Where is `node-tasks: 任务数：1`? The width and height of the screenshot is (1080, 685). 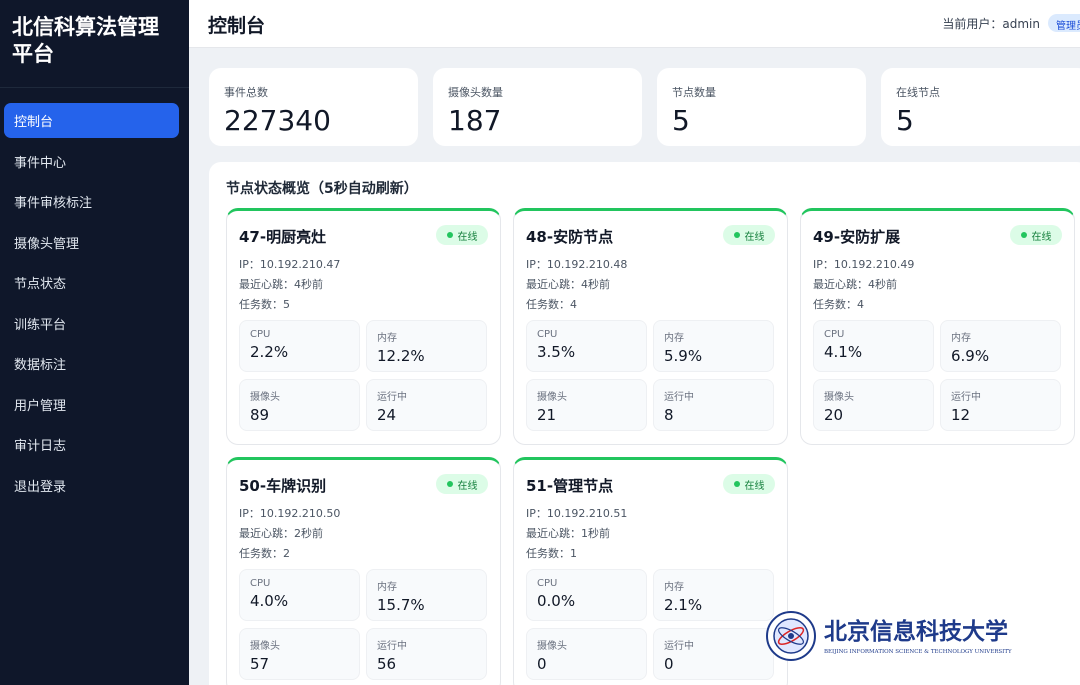 node-tasks: 任务数：1 is located at coordinates (551, 553).